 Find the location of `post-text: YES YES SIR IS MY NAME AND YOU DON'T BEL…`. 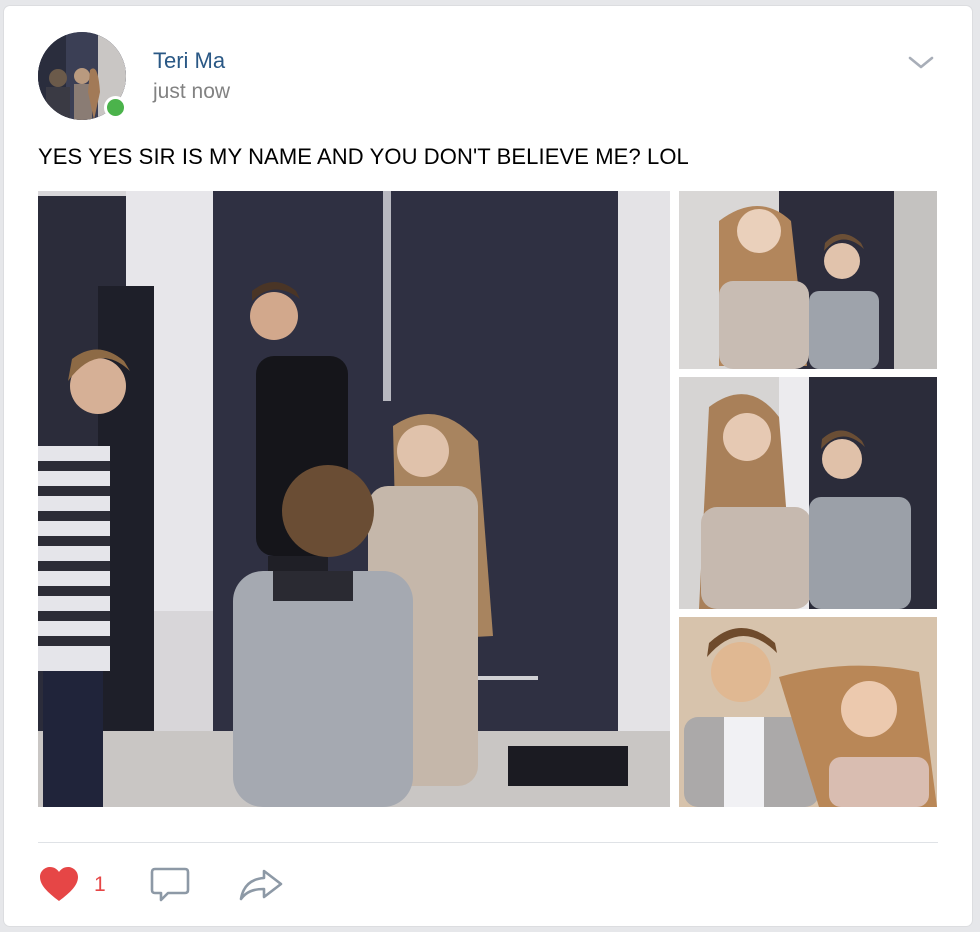

post-text: YES YES SIR IS MY NAME AND YOU DON'T BEL… is located at coordinates (363, 156).